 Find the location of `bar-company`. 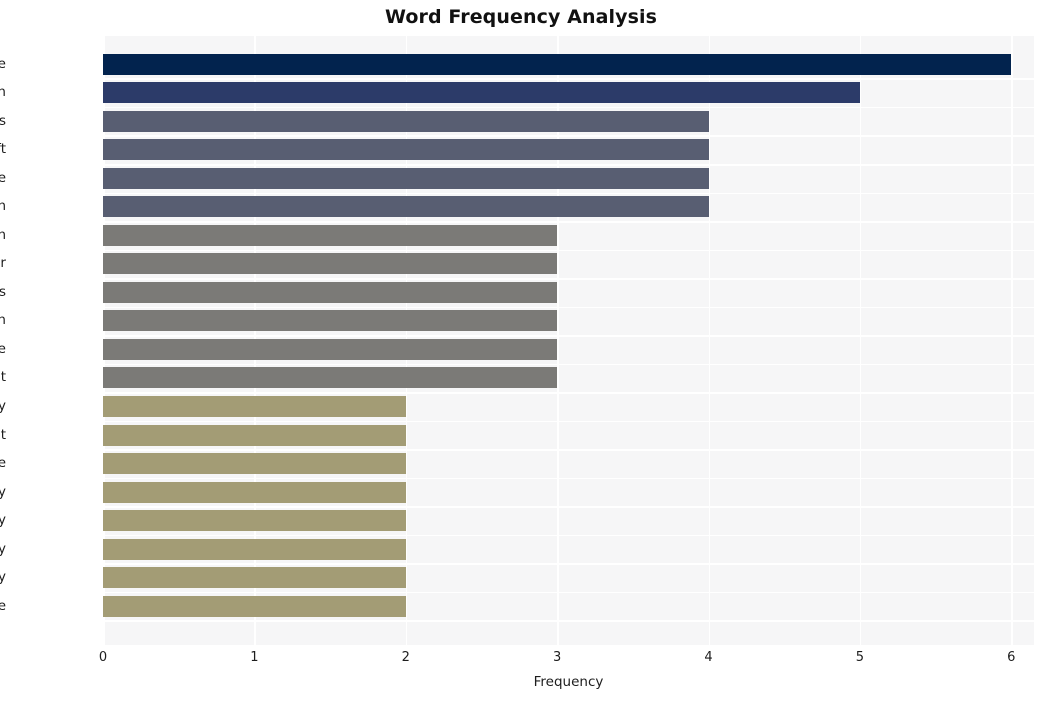

bar-company is located at coordinates (254, 578).